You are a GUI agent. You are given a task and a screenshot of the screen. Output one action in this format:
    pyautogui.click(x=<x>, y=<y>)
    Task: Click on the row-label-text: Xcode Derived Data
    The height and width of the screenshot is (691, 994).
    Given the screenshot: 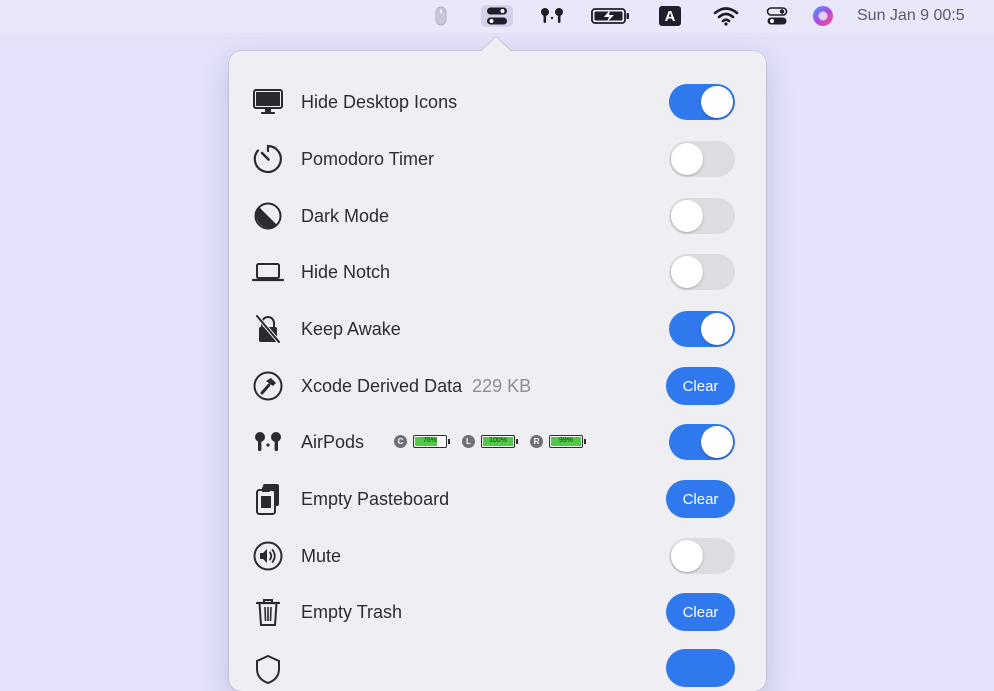 What is the action you would take?
    pyautogui.click(x=382, y=386)
    